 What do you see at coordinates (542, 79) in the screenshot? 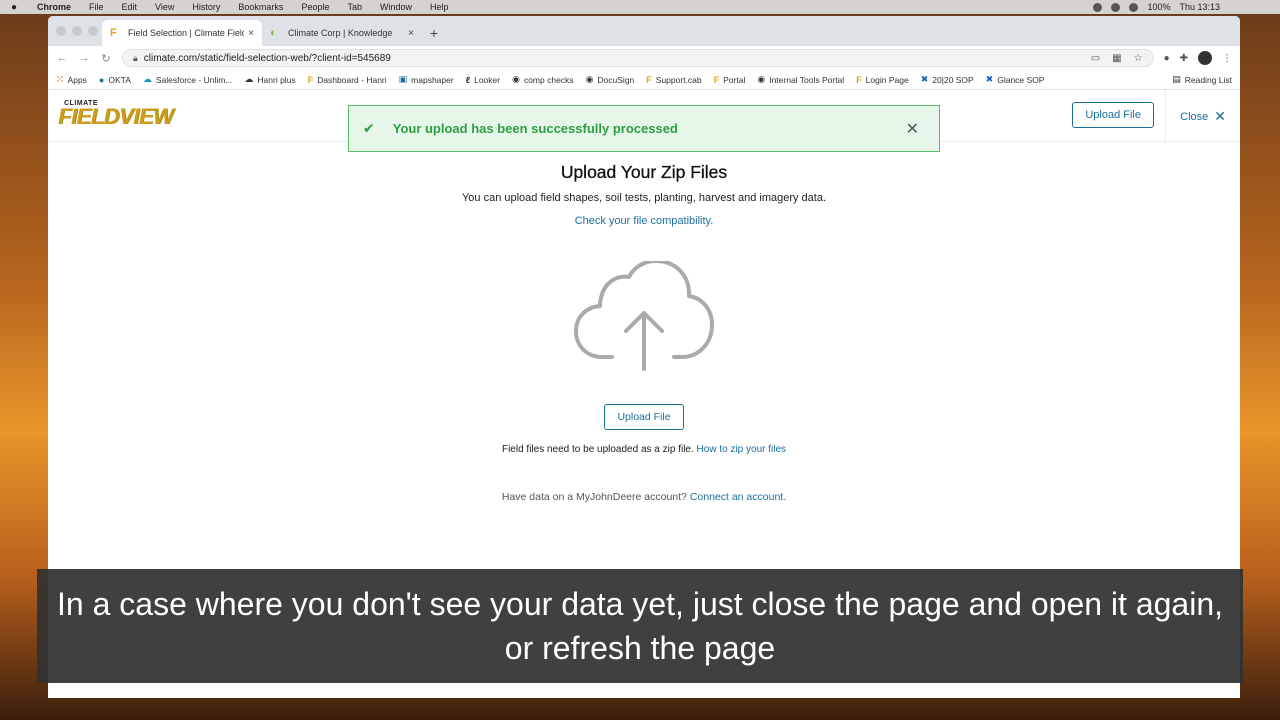
I see `bookmark-comp-checks: ◉ comp checks` at bounding box center [542, 79].